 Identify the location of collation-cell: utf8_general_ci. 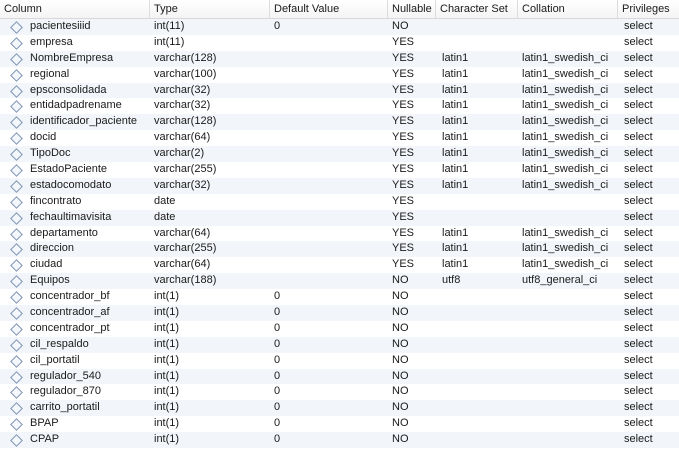
(560, 280).